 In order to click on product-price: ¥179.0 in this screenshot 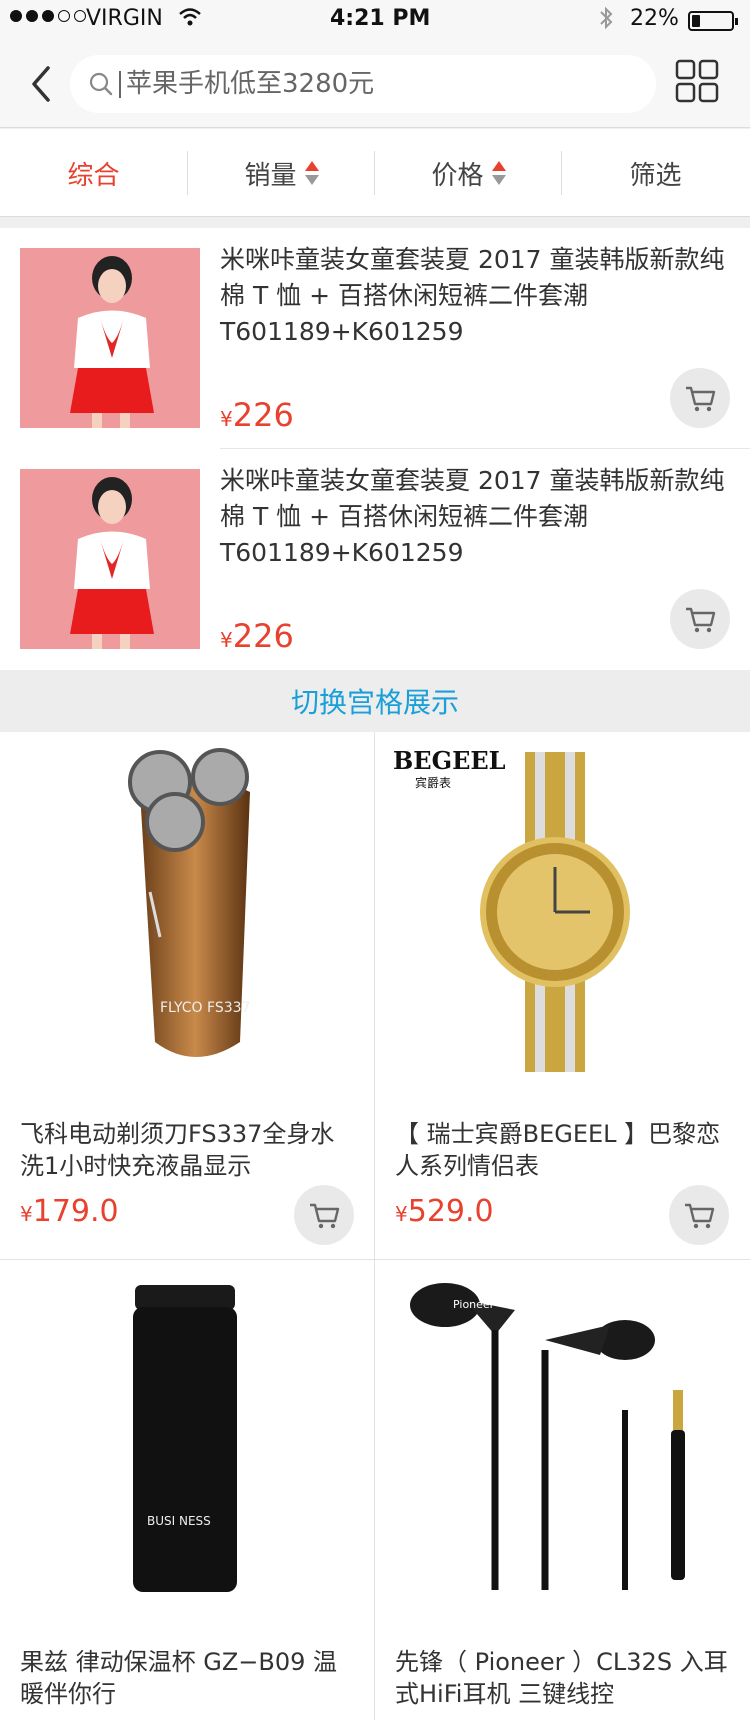, I will do `click(69, 1211)`.